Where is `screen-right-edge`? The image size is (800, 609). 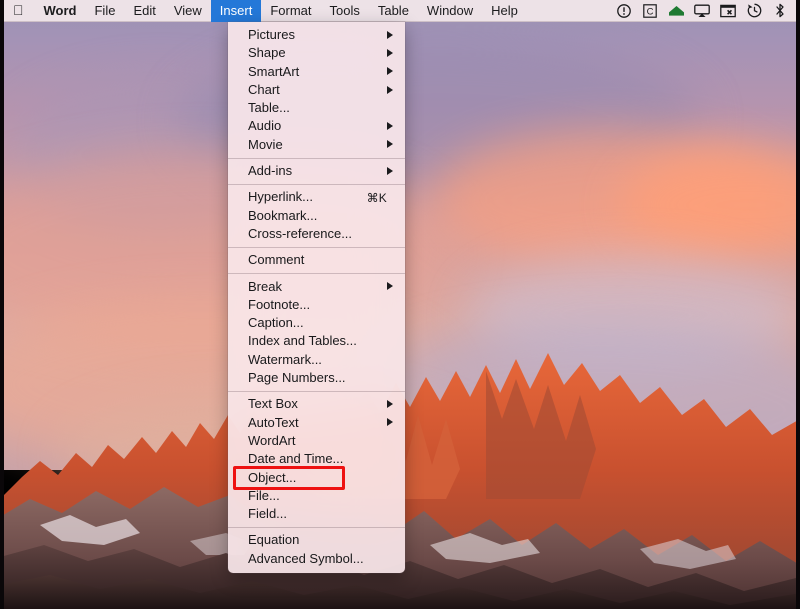 screen-right-edge is located at coordinates (798, 304).